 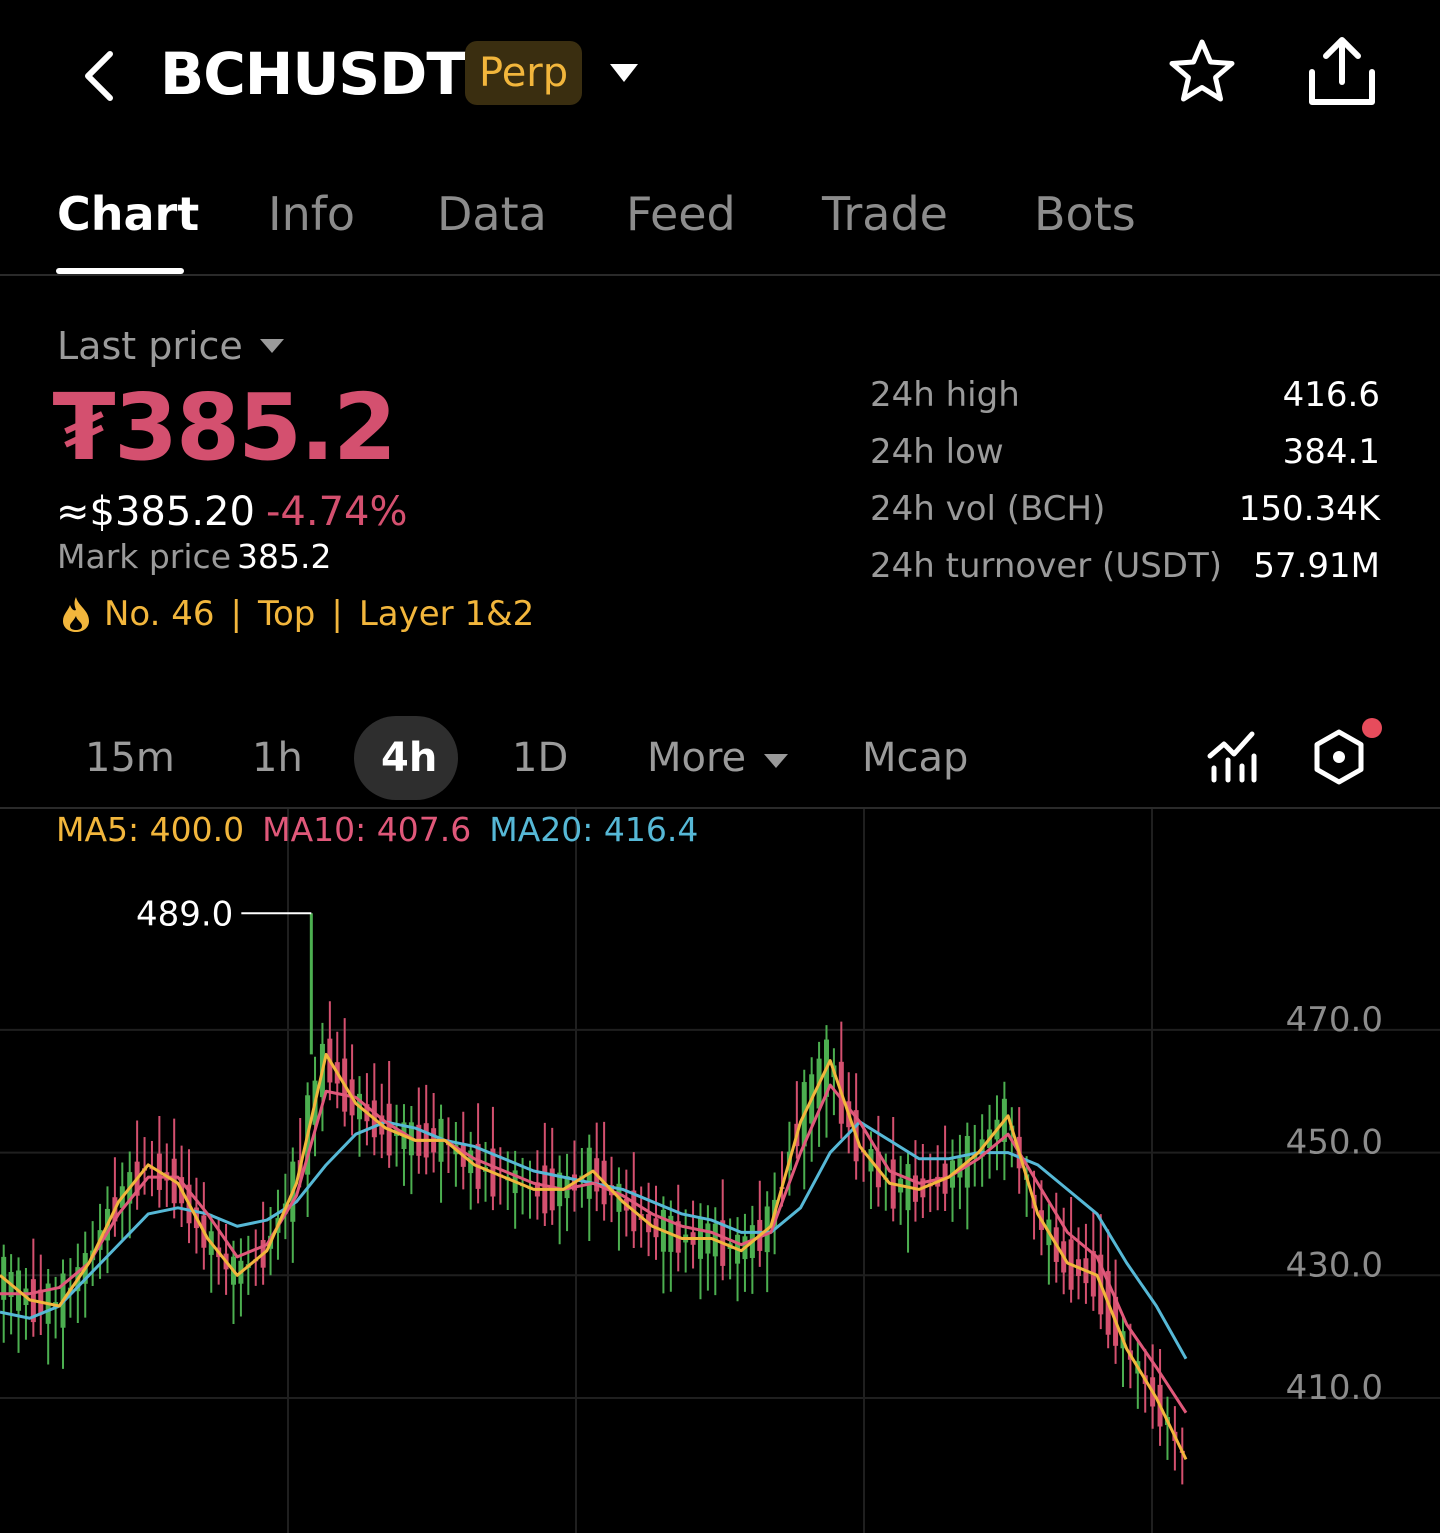 I want to click on symbol-title: BCHUSDT, so click(x=313, y=74).